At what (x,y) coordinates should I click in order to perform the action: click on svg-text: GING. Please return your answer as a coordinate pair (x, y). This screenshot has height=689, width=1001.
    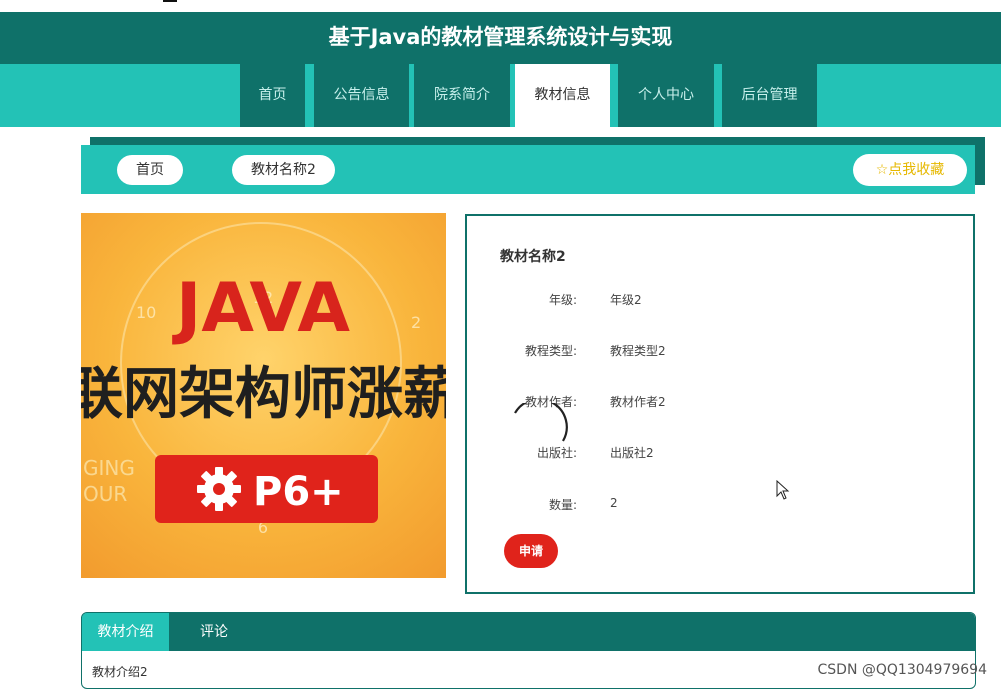
    Looking at the image, I should click on (109, 468).